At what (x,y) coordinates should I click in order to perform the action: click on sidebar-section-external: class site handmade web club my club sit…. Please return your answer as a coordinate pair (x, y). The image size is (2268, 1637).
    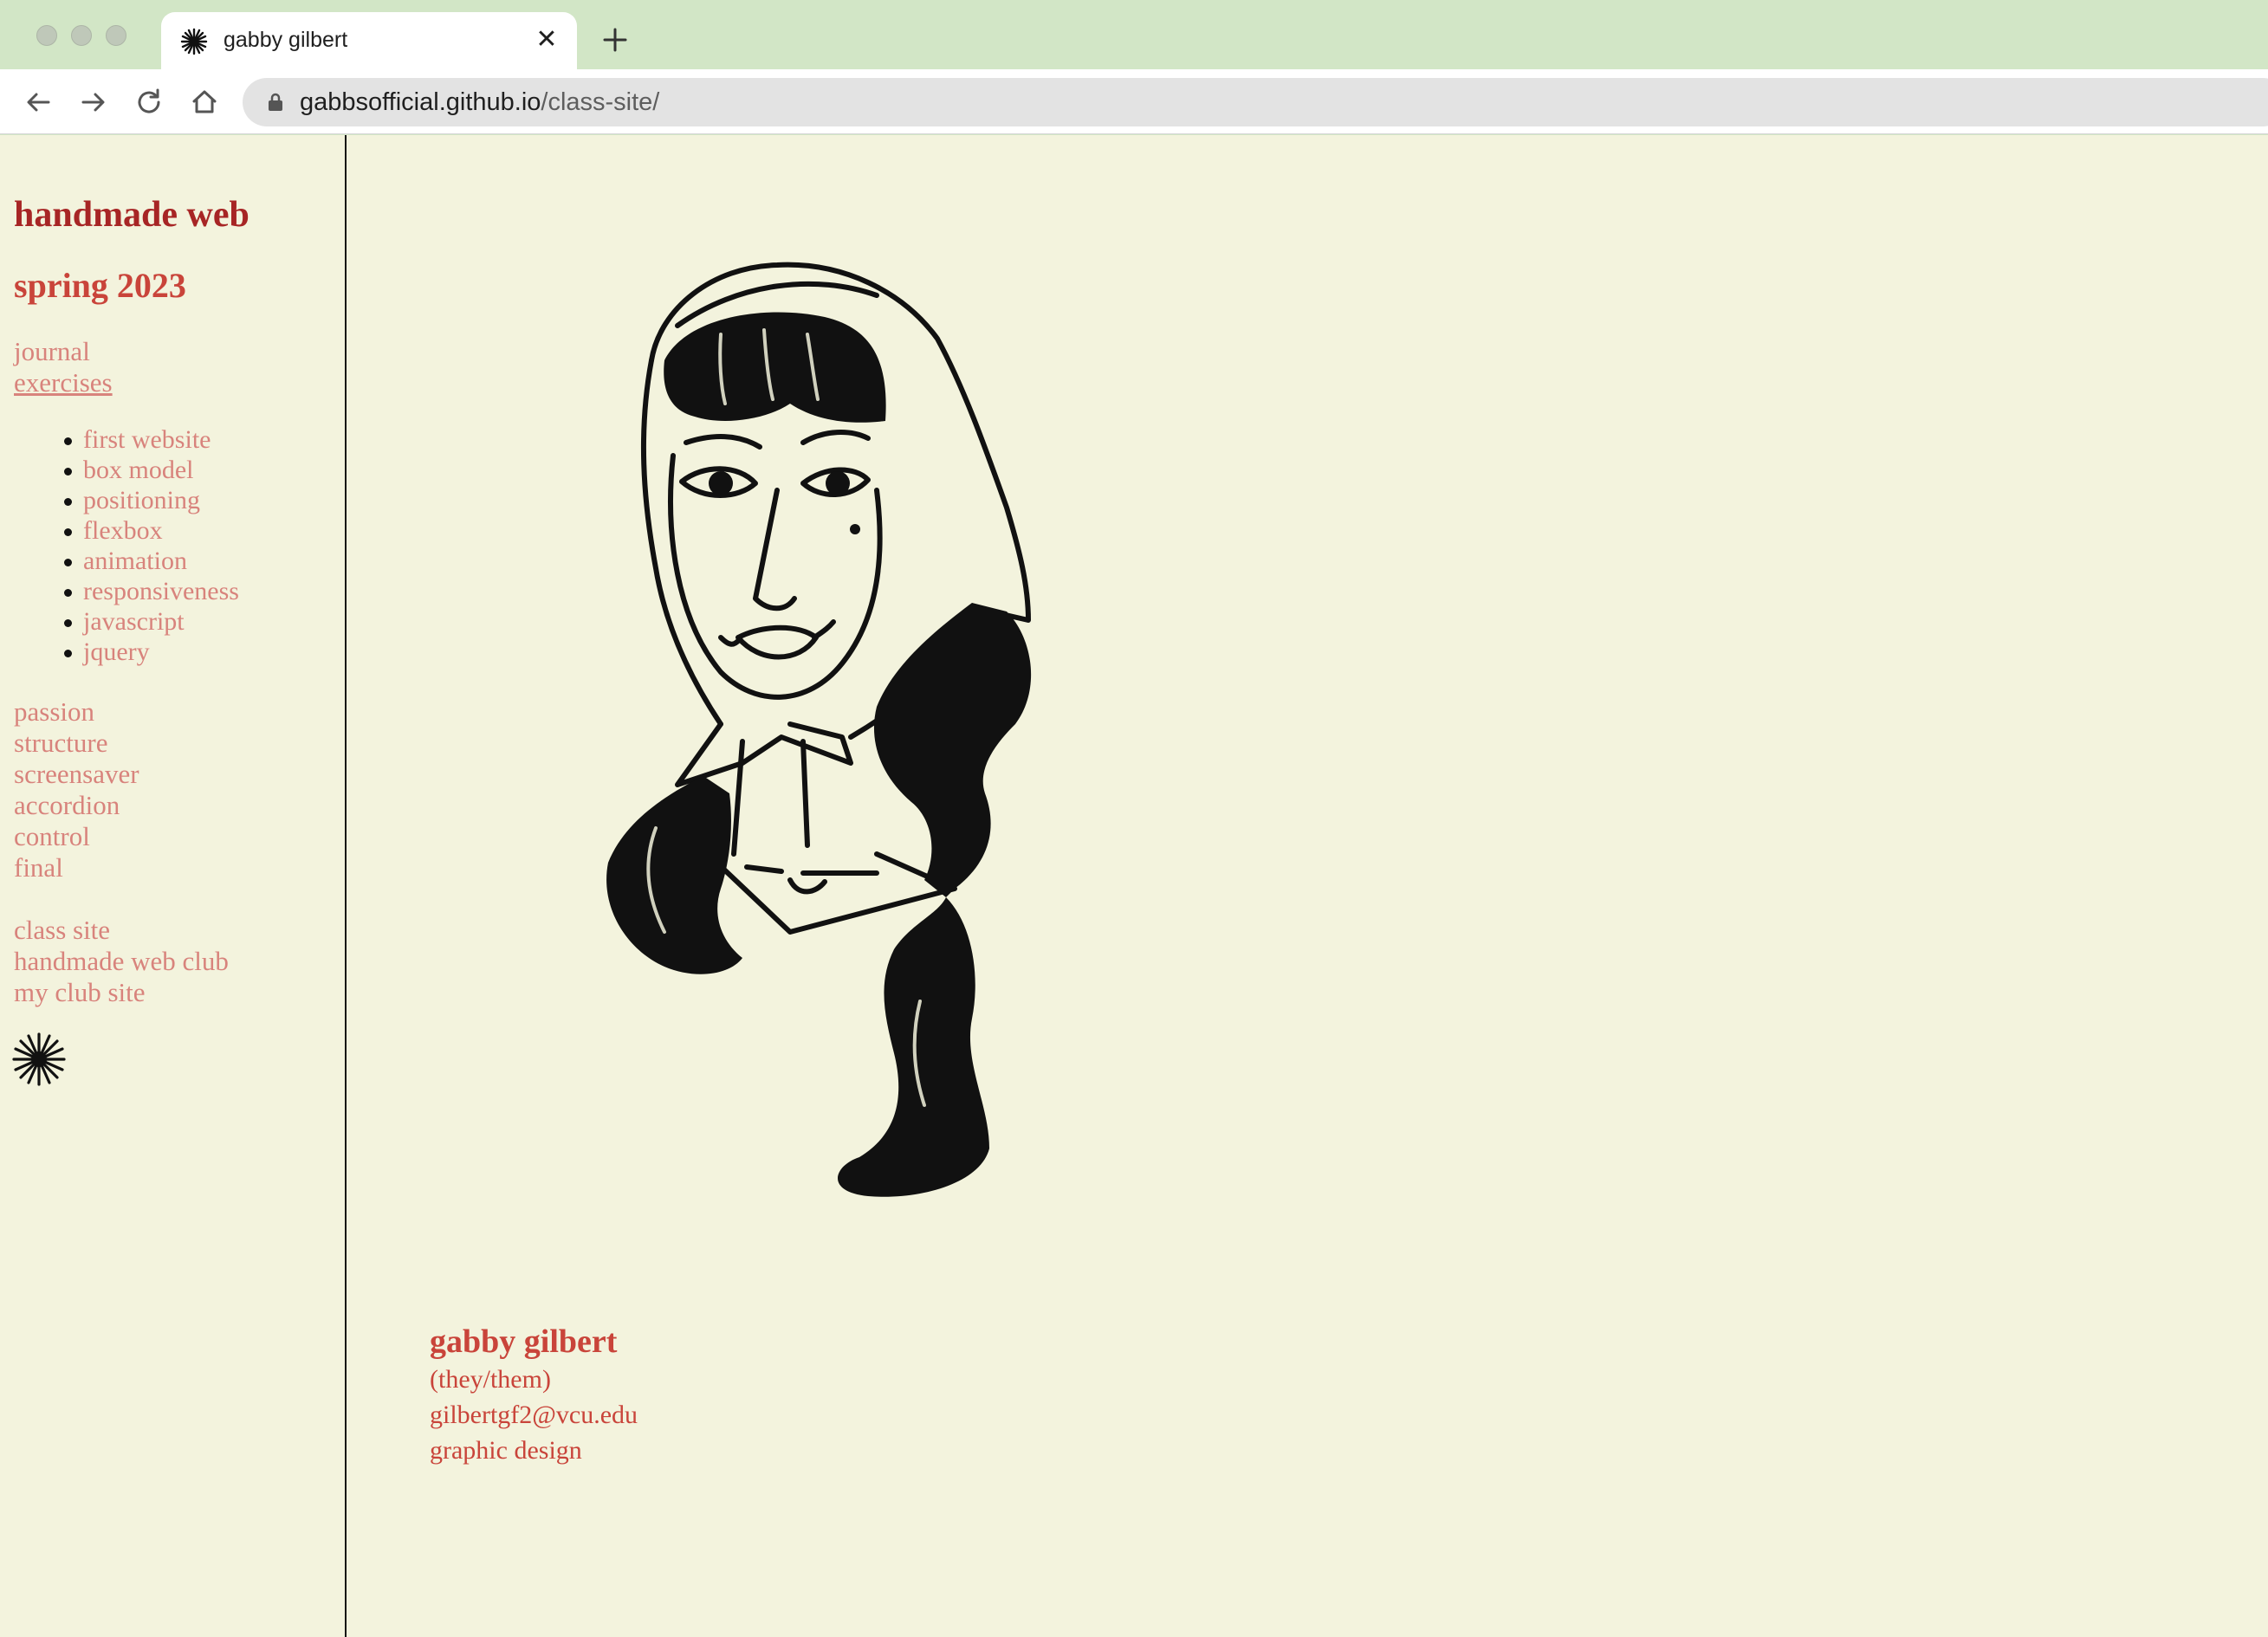
    Looking at the image, I should click on (121, 961).